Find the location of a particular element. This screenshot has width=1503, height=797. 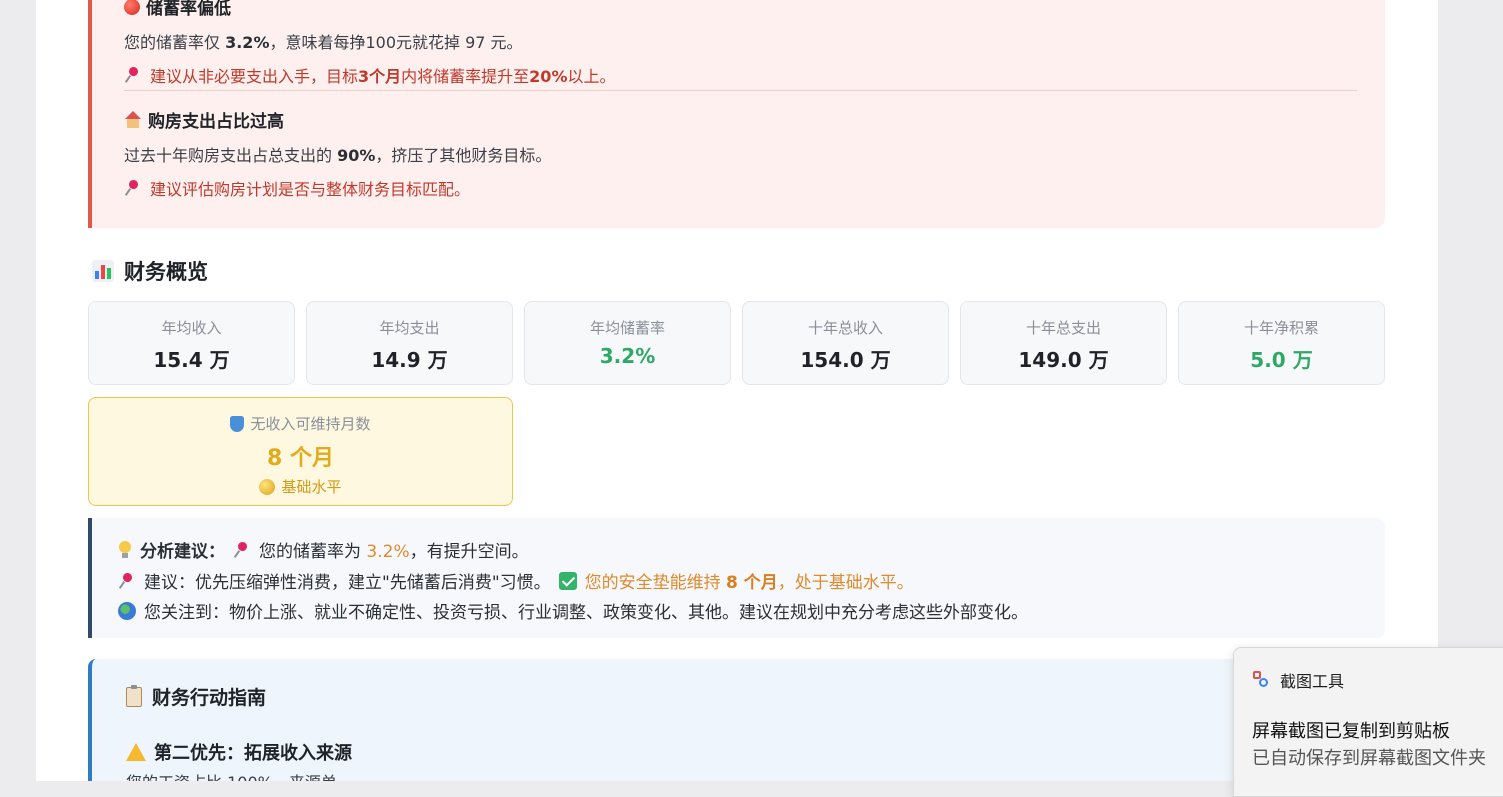

analysis-savings-value: 3.2% is located at coordinates (388, 552).